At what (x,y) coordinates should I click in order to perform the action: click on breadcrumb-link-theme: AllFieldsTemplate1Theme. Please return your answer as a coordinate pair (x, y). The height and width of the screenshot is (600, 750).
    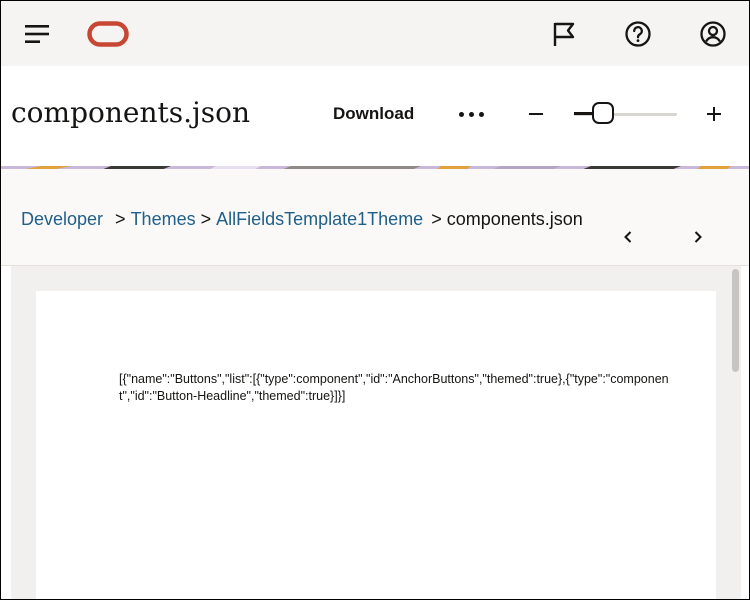
    Looking at the image, I should click on (319, 219).